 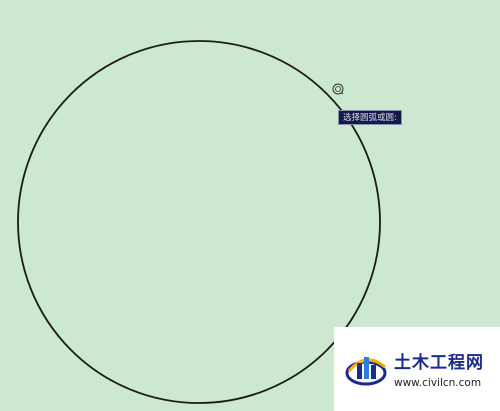 I want to click on command-prompt-tooltip: 选择圆弧或圆:, so click(x=370, y=117).